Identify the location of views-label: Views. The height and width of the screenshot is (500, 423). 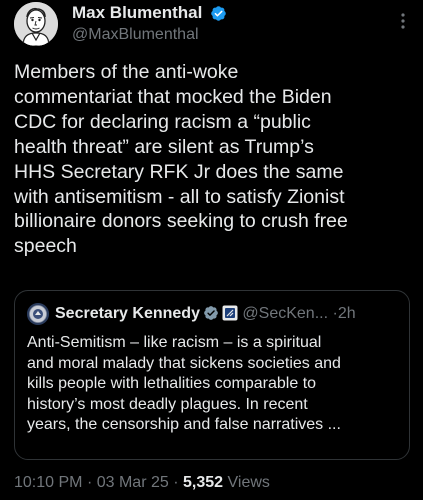
(248, 482).